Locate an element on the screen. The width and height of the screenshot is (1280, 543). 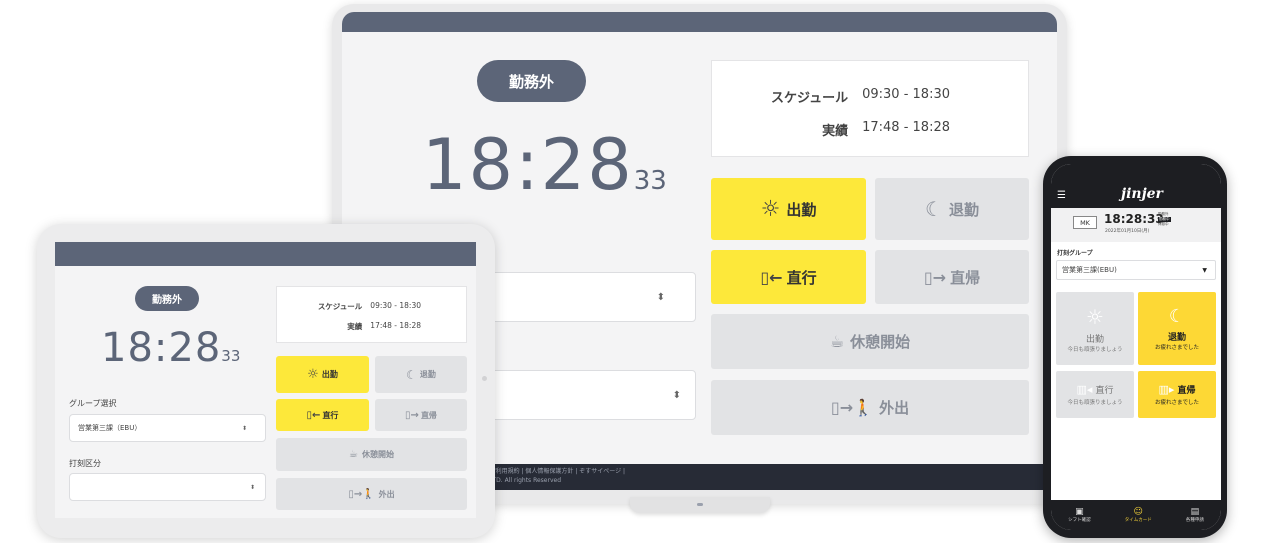
direct-go-label: 直行 is located at coordinates (801, 277).